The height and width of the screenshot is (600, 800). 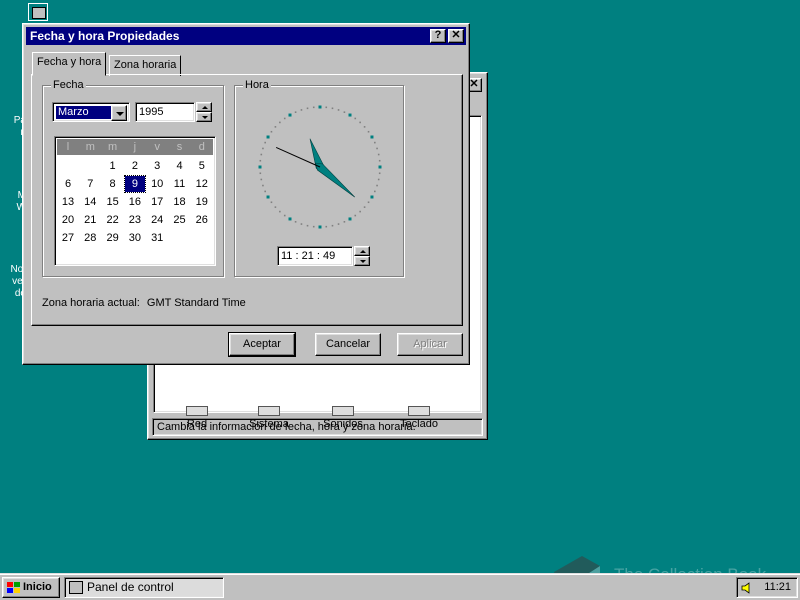 I want to click on calendar-day: 16, so click(x=135, y=202).